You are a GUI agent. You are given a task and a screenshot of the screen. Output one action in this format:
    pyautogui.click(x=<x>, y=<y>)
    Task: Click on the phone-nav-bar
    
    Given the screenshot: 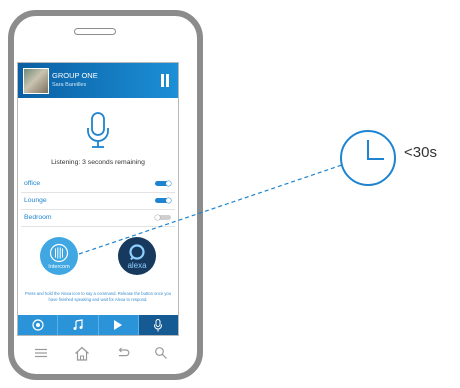 What is the action you would take?
    pyautogui.click(x=101, y=354)
    